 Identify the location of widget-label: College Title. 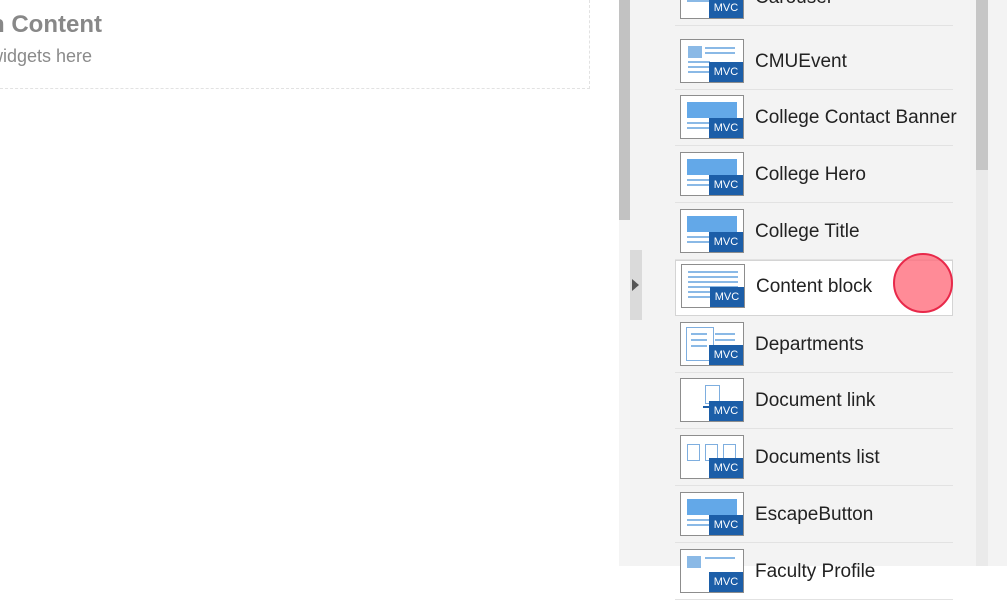
(807, 231).